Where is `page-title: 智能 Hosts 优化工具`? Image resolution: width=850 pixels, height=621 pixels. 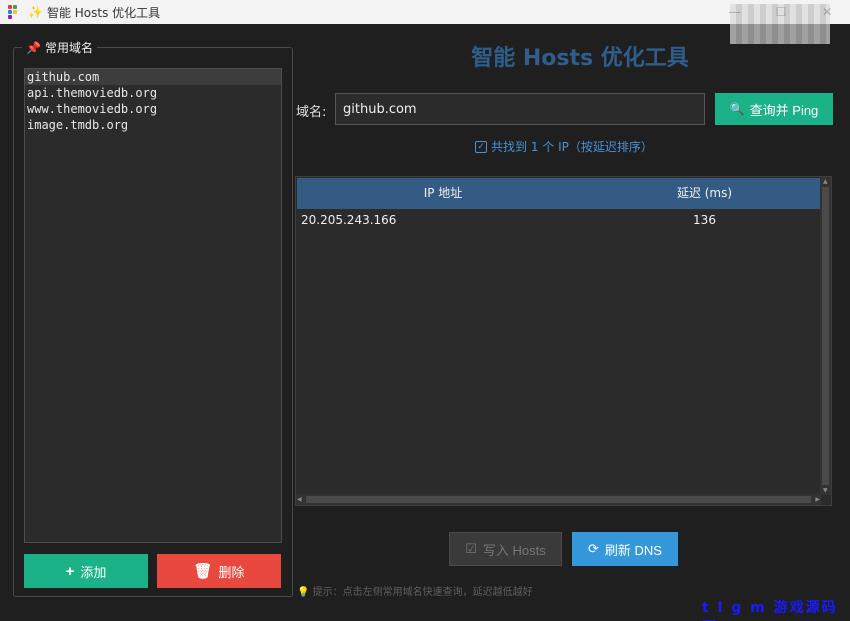
page-title: 智能 Hosts 优化工具 is located at coordinates (580, 58).